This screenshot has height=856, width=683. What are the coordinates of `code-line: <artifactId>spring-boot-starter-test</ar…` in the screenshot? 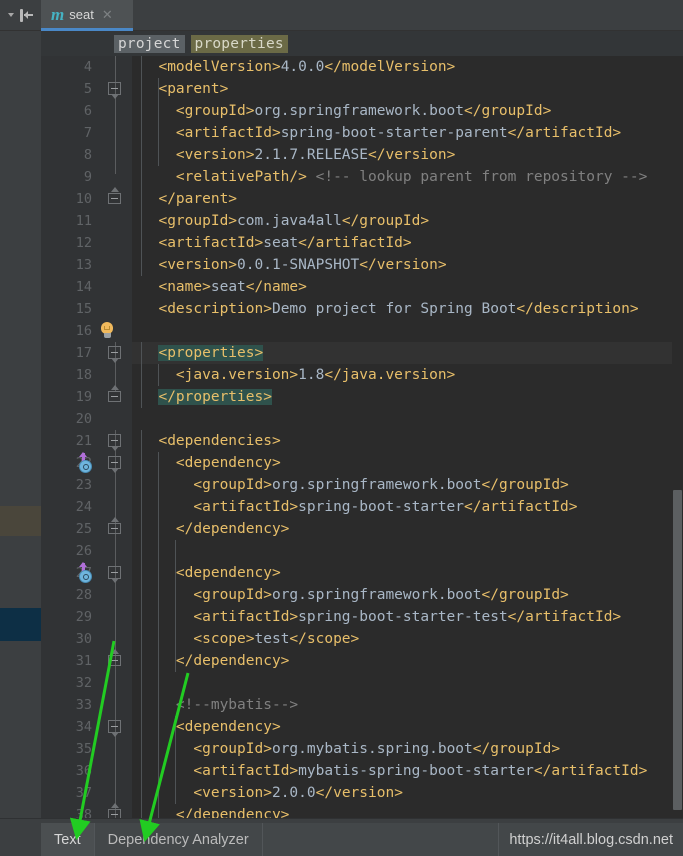 It's located at (407, 617).